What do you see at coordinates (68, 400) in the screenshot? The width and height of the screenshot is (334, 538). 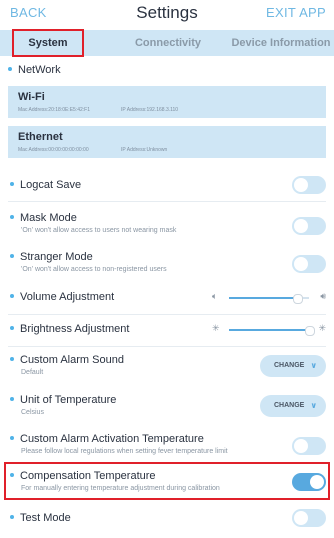 I see `temperature-unit-text: Unit of Temperature` at bounding box center [68, 400].